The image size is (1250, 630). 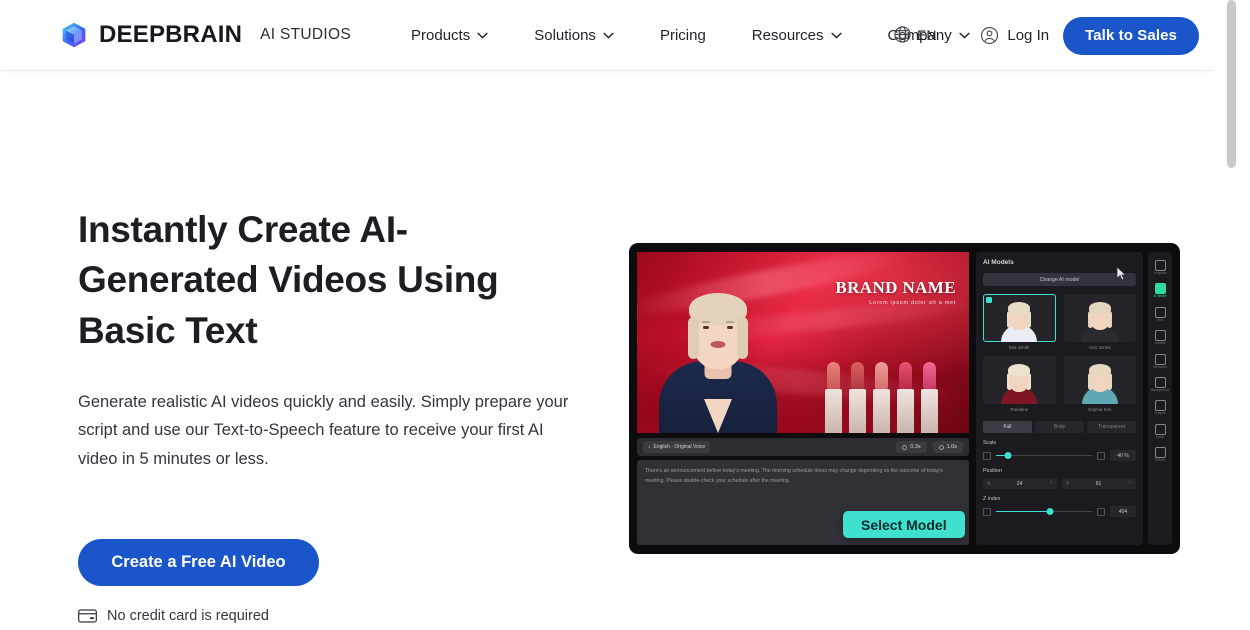 I want to click on language-selector: EN, so click(x=914, y=34).